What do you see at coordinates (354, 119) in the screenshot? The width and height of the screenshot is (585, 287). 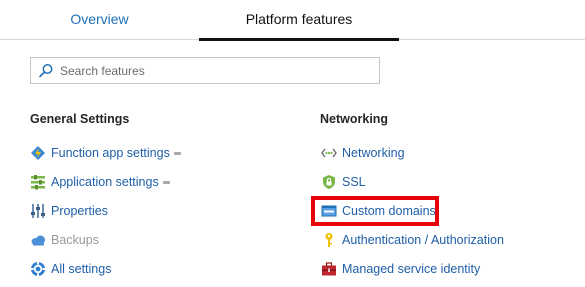 I see `networking-heading: Networking` at bounding box center [354, 119].